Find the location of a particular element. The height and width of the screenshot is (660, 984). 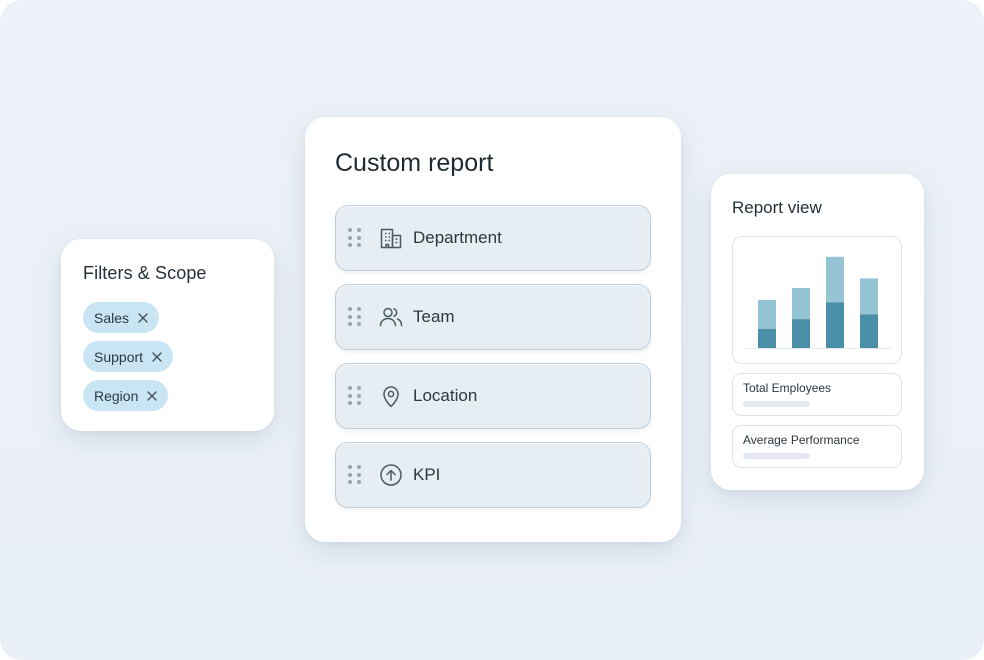

stat-total-employees: Total Employees is located at coordinates (817, 394).